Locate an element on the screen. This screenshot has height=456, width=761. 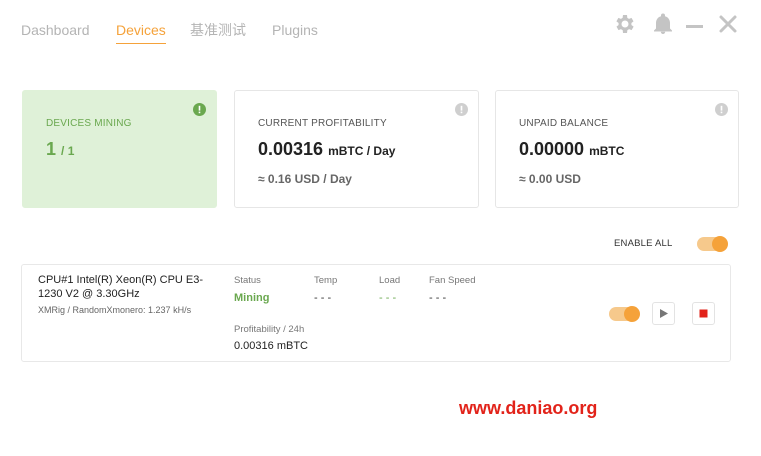
device-algorithm: XMRig / RandomXmonero: 1.237 kH/s is located at coordinates (115, 310).